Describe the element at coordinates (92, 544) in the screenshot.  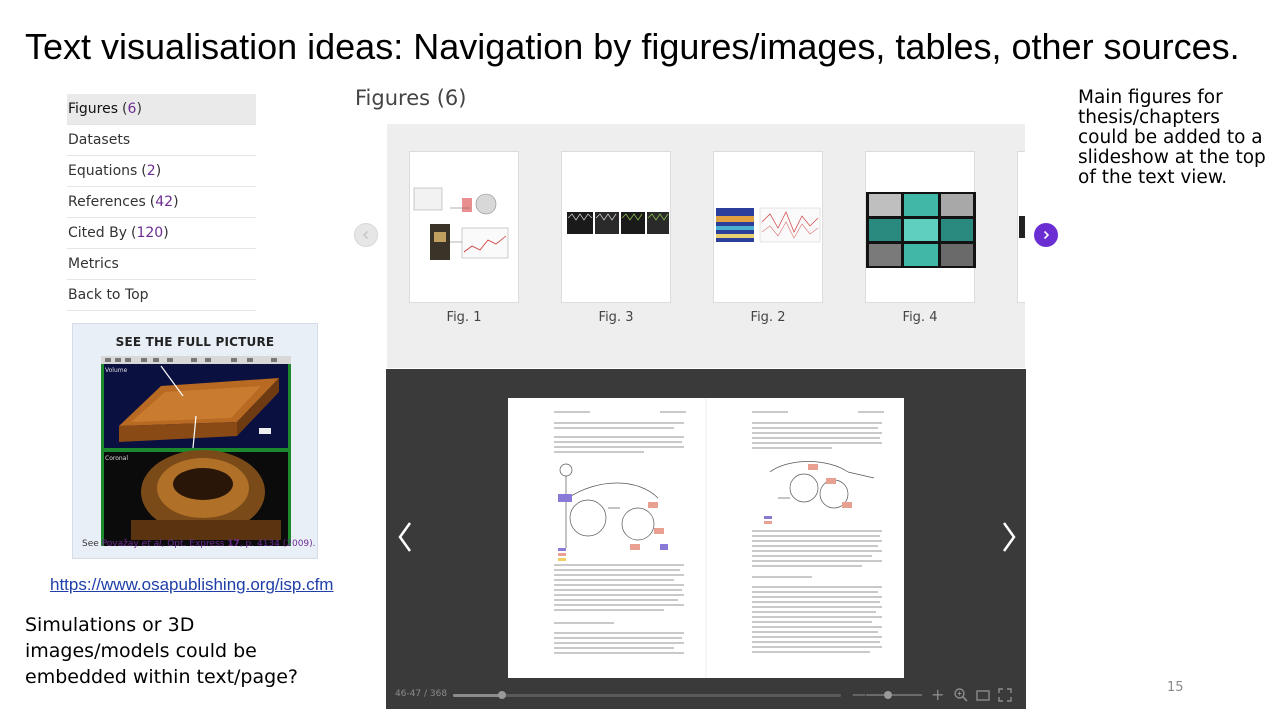
I see `caption-prefix: See` at that location.